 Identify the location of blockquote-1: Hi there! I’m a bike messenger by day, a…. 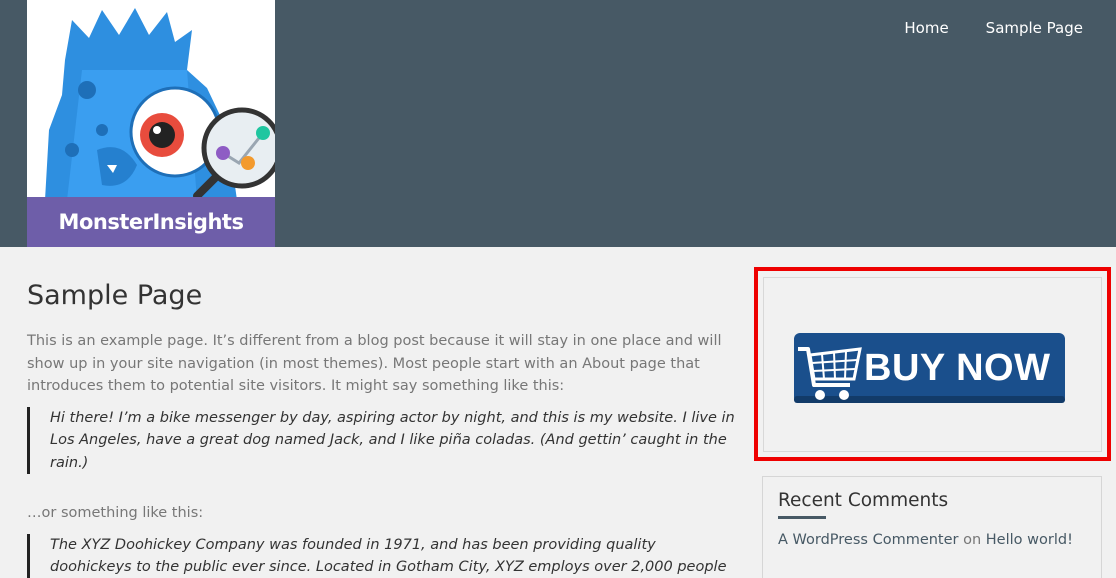
(382, 440).